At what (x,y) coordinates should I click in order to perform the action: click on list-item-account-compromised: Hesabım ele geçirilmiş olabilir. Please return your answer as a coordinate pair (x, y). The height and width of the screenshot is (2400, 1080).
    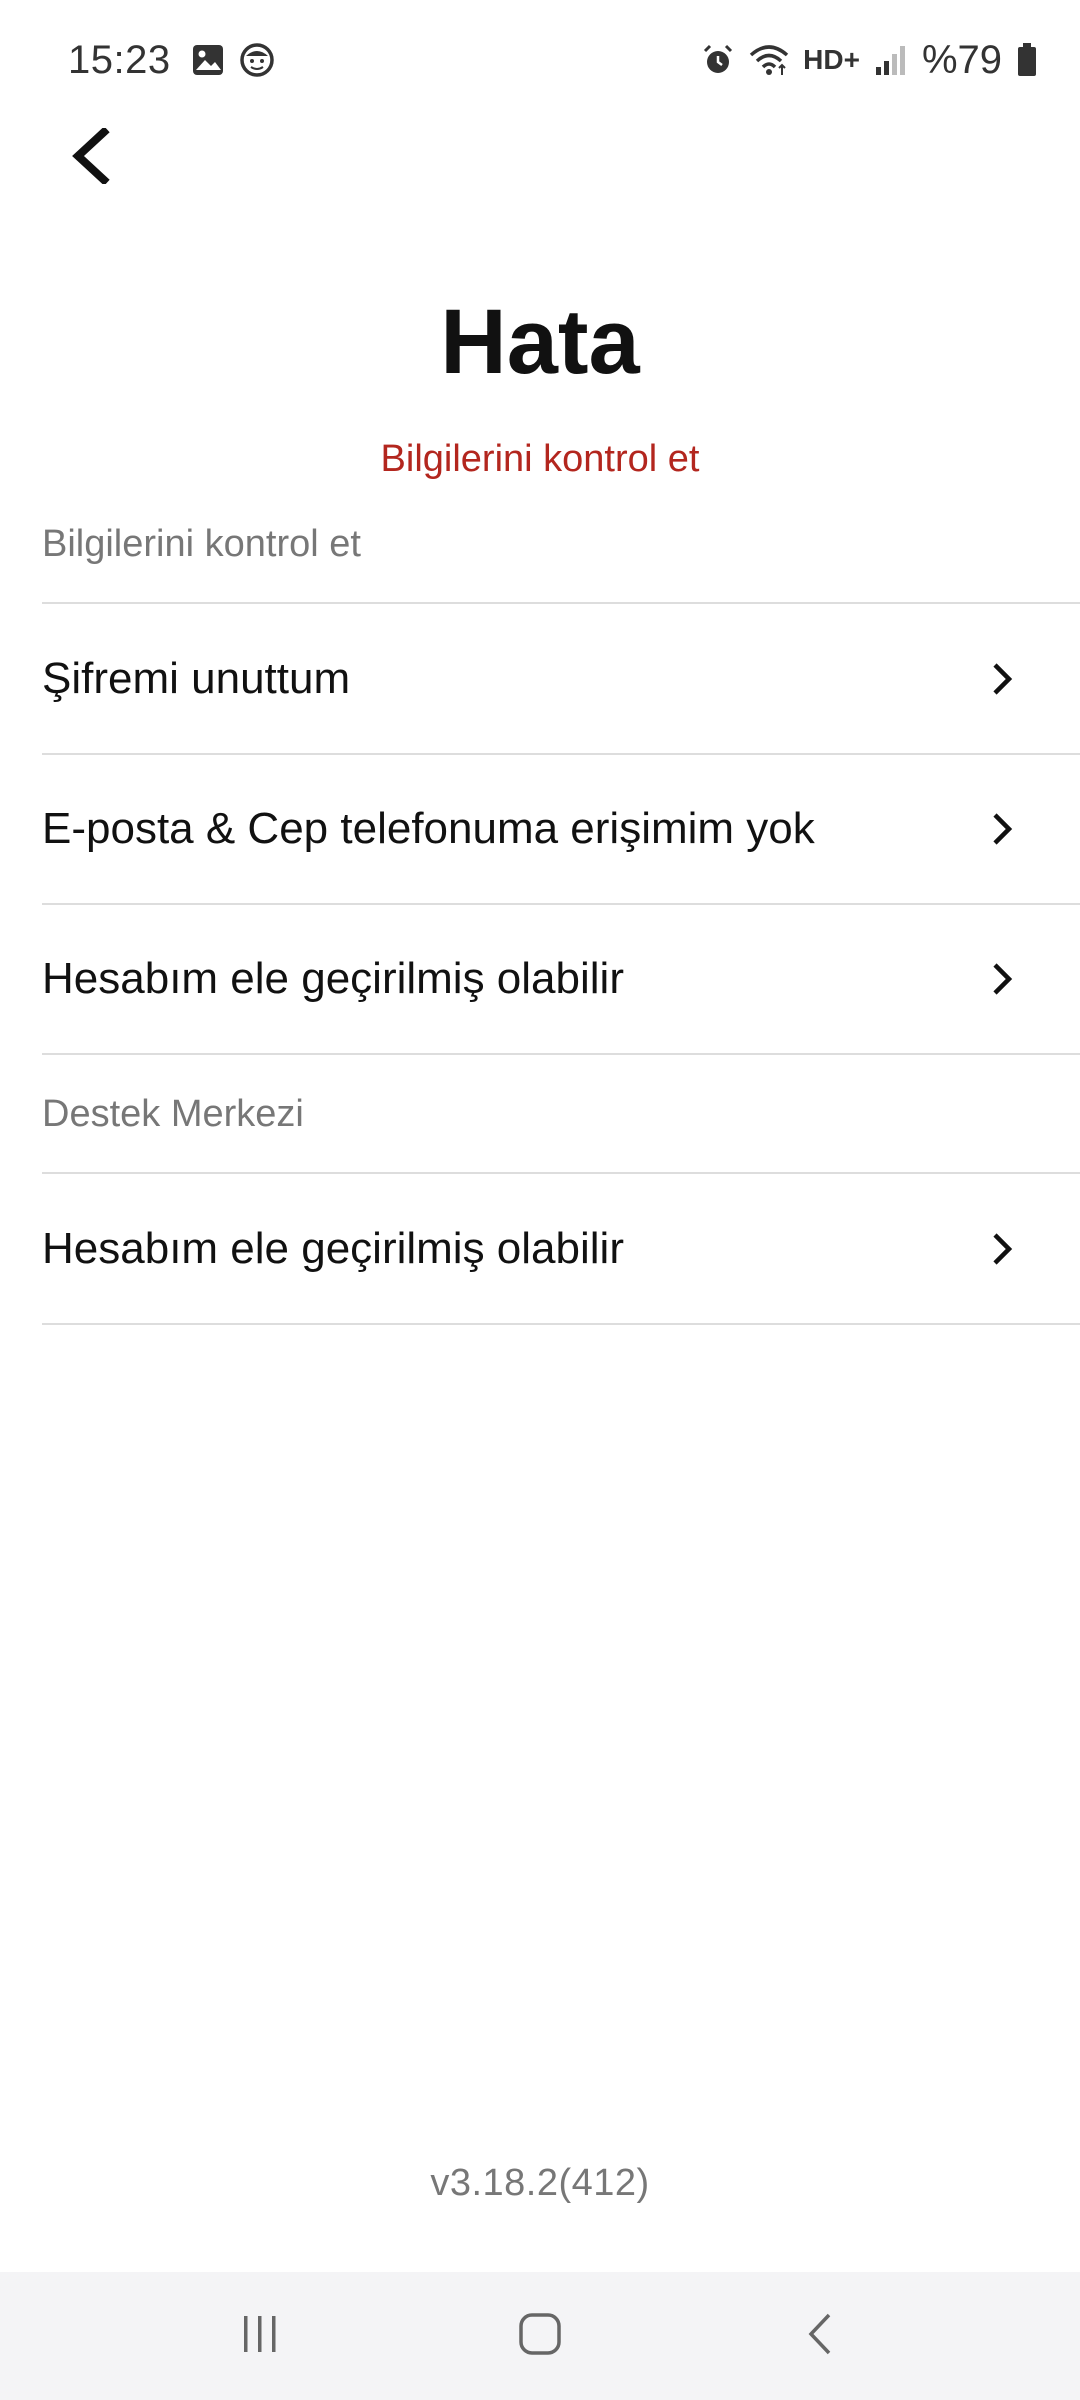
    Looking at the image, I should click on (561, 980).